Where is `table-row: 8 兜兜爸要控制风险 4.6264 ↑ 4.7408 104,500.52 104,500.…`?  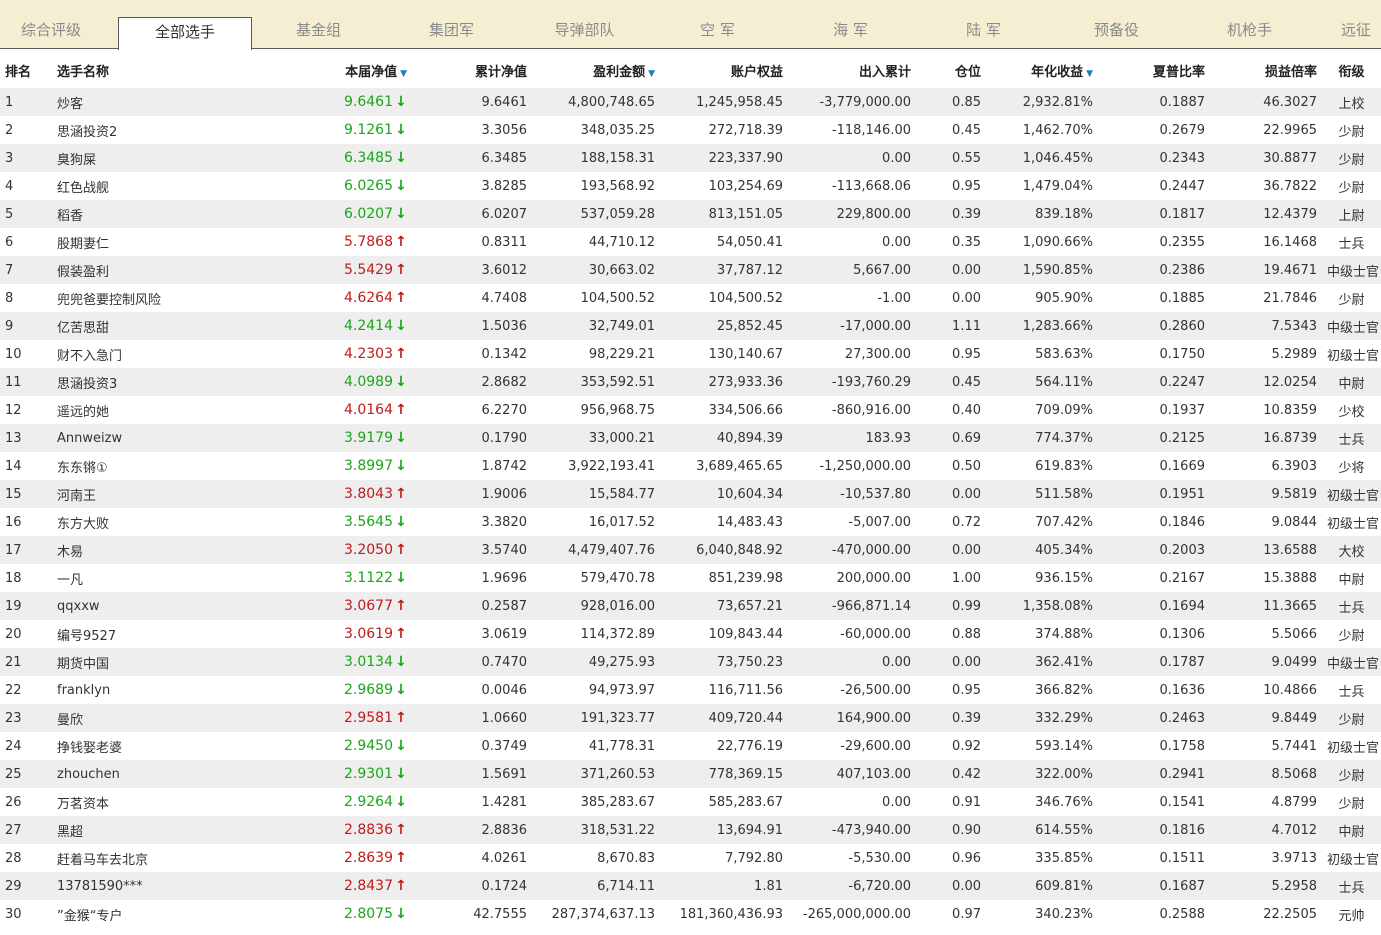 table-row: 8 兜兜爸要控制风险 4.6264 ↑ 4.7408 104,500.52 104,500.… is located at coordinates (690, 298).